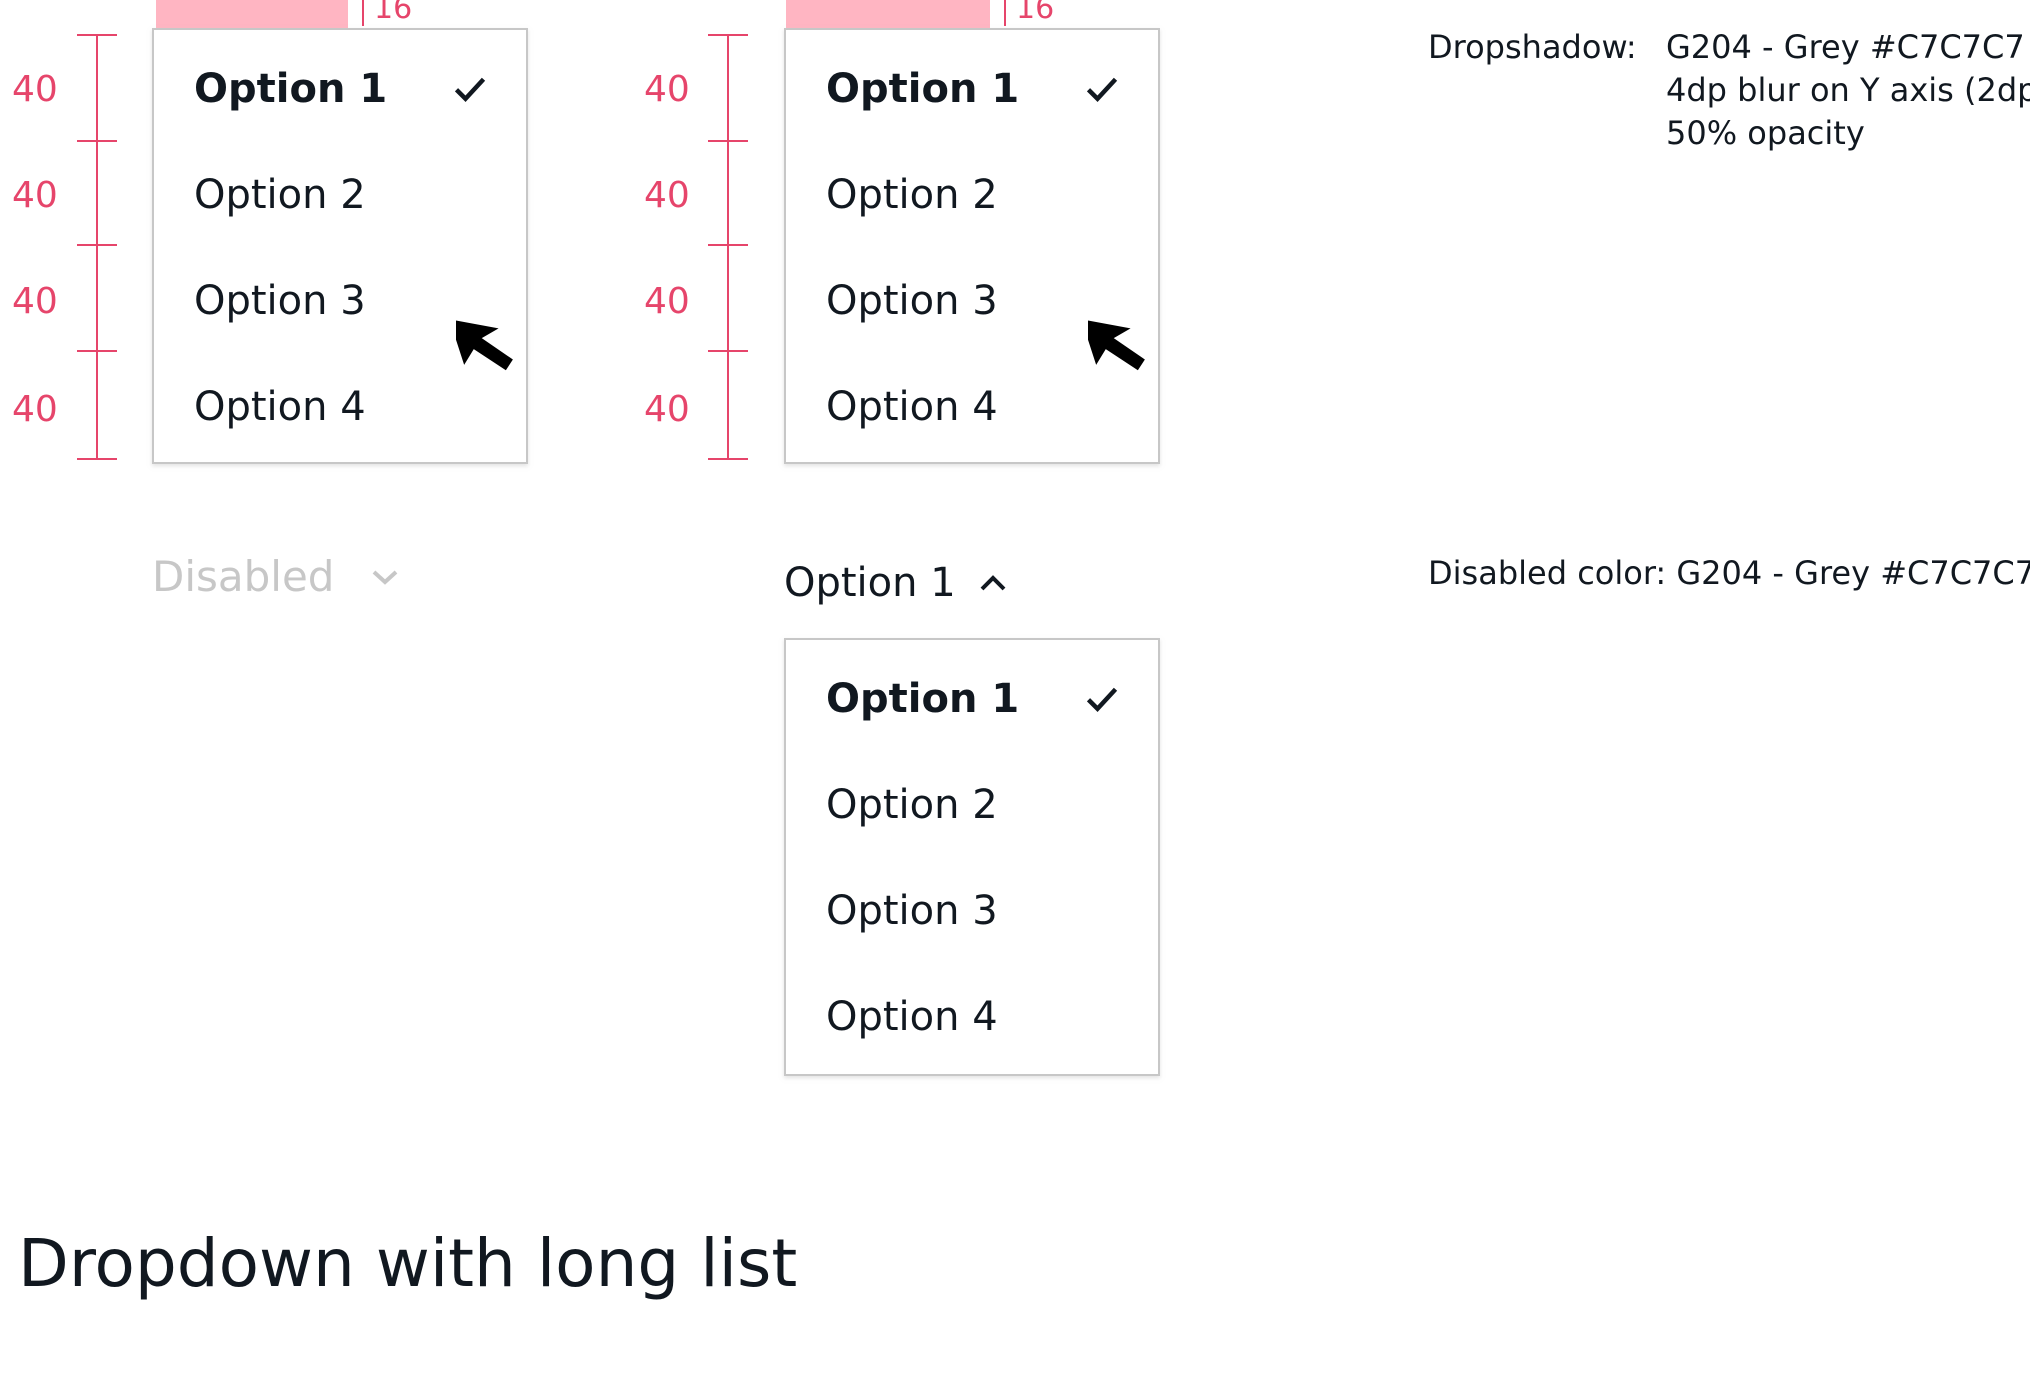  I want to click on padding-highlight-middle, so click(888, 15).